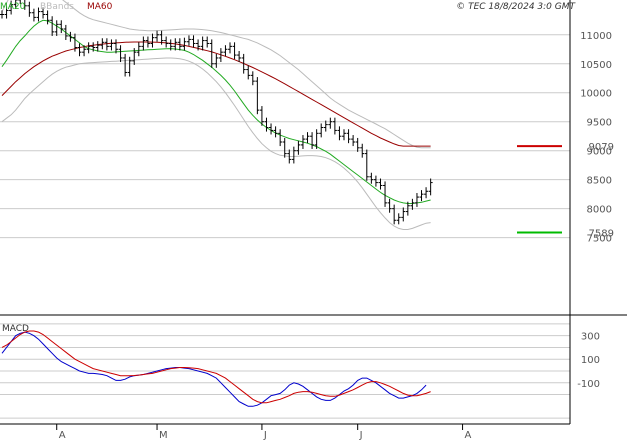  What do you see at coordinates (516, 7) in the screenshot?
I see `chart-credit: © TEC 18/8/2024 3:0 GMT` at bounding box center [516, 7].